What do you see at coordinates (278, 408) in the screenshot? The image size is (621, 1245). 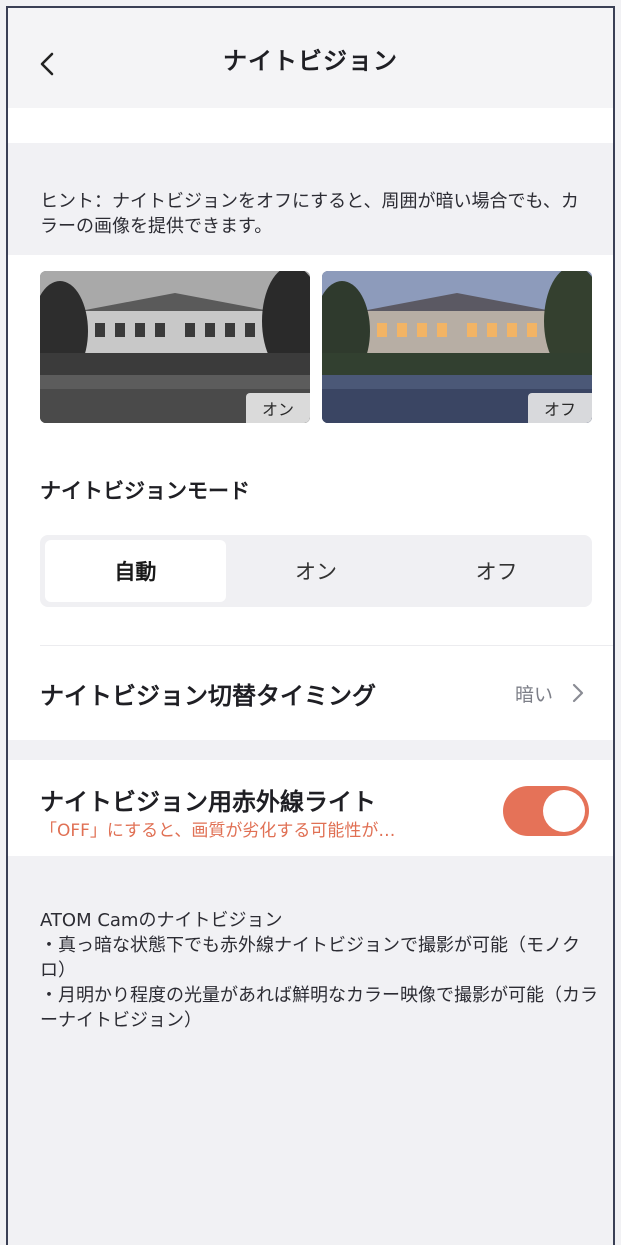 I see `preview-label: オン` at bounding box center [278, 408].